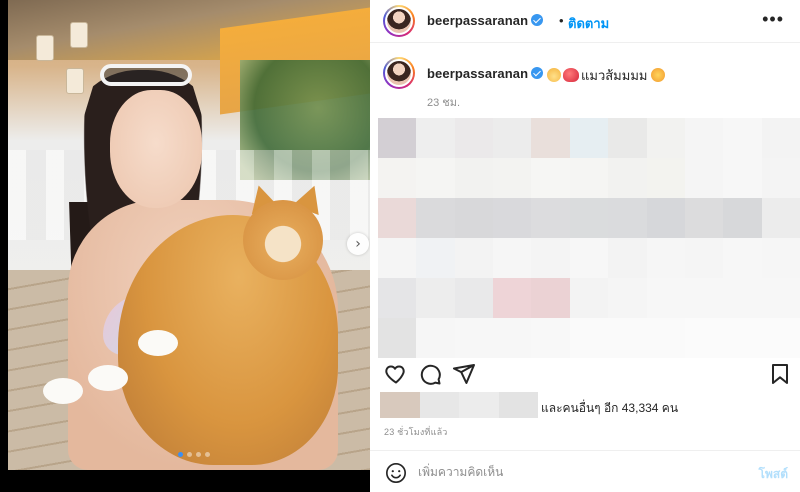 The width and height of the screenshot is (800, 492). I want to click on photo-cat-face, so click(283, 240).